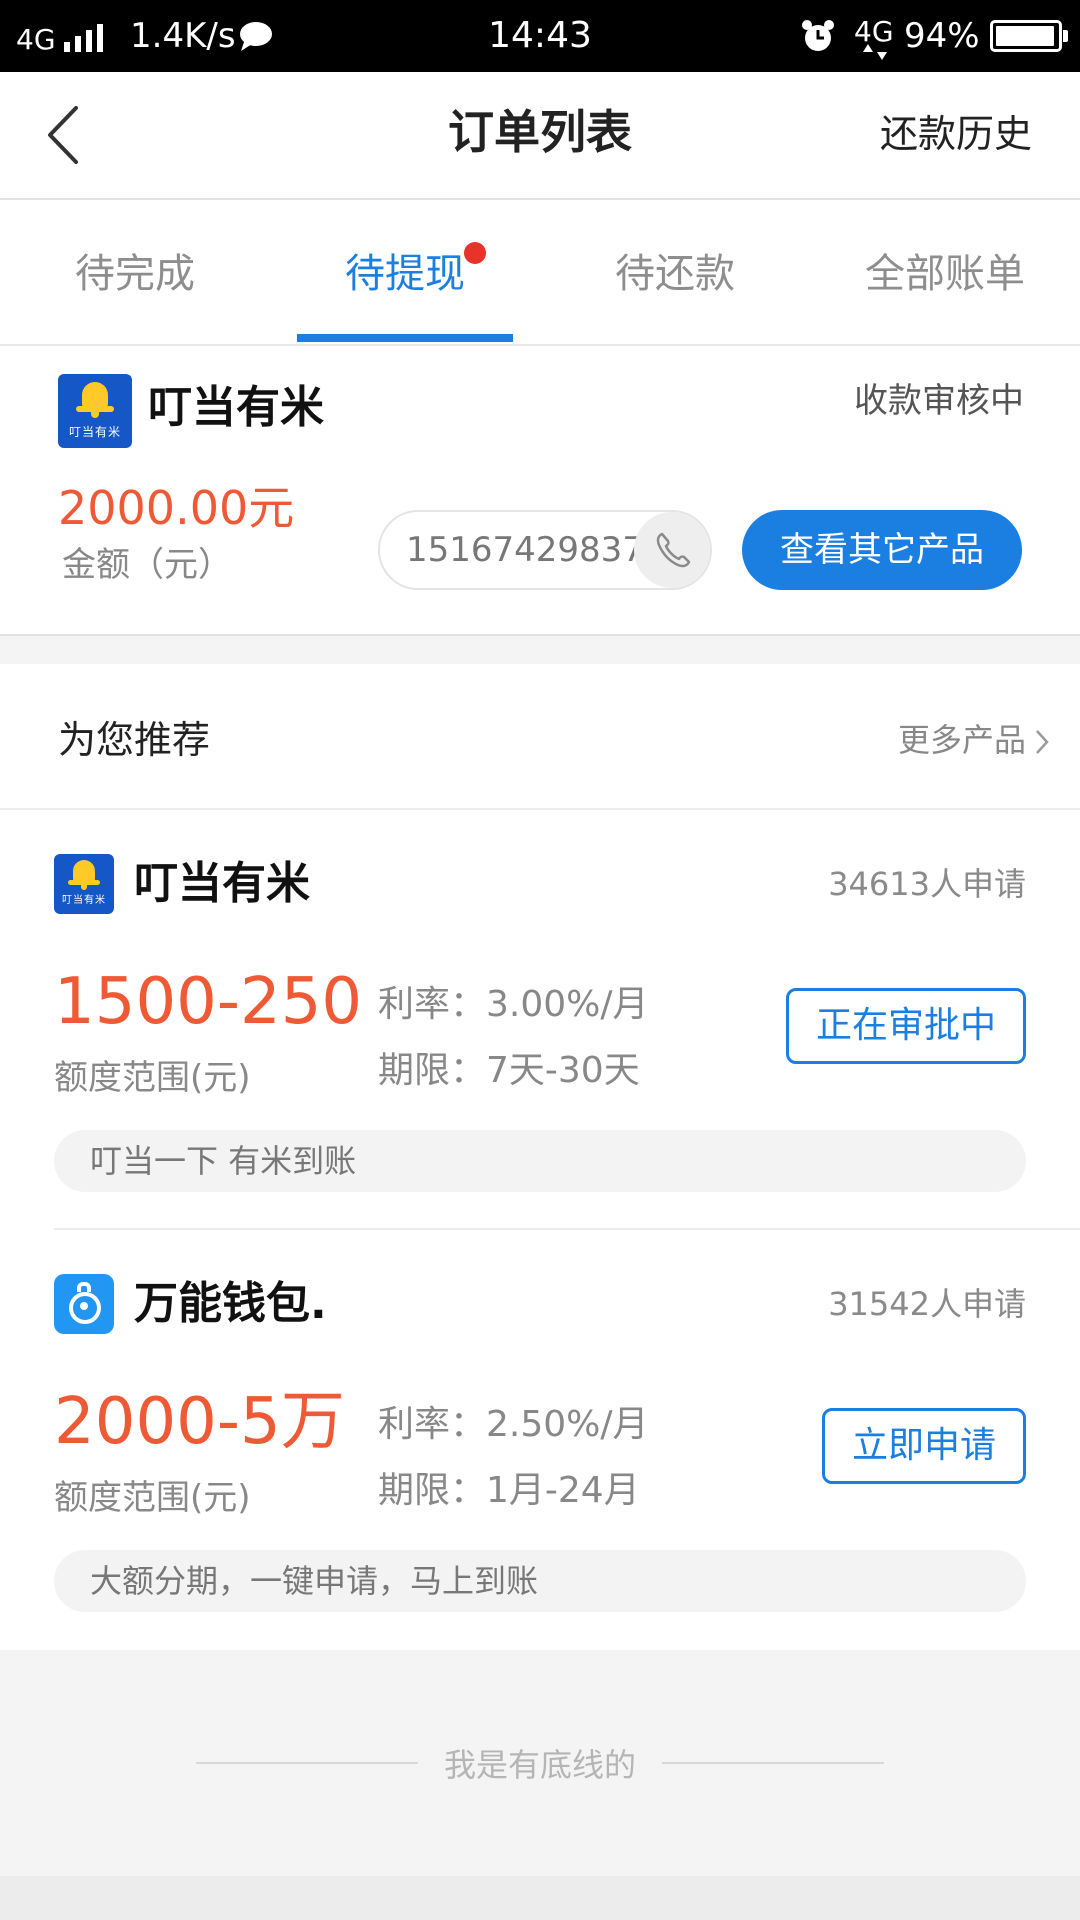 This screenshot has height=1920, width=1080. I want to click on tab-pending-repay: 待还款, so click(675, 274).